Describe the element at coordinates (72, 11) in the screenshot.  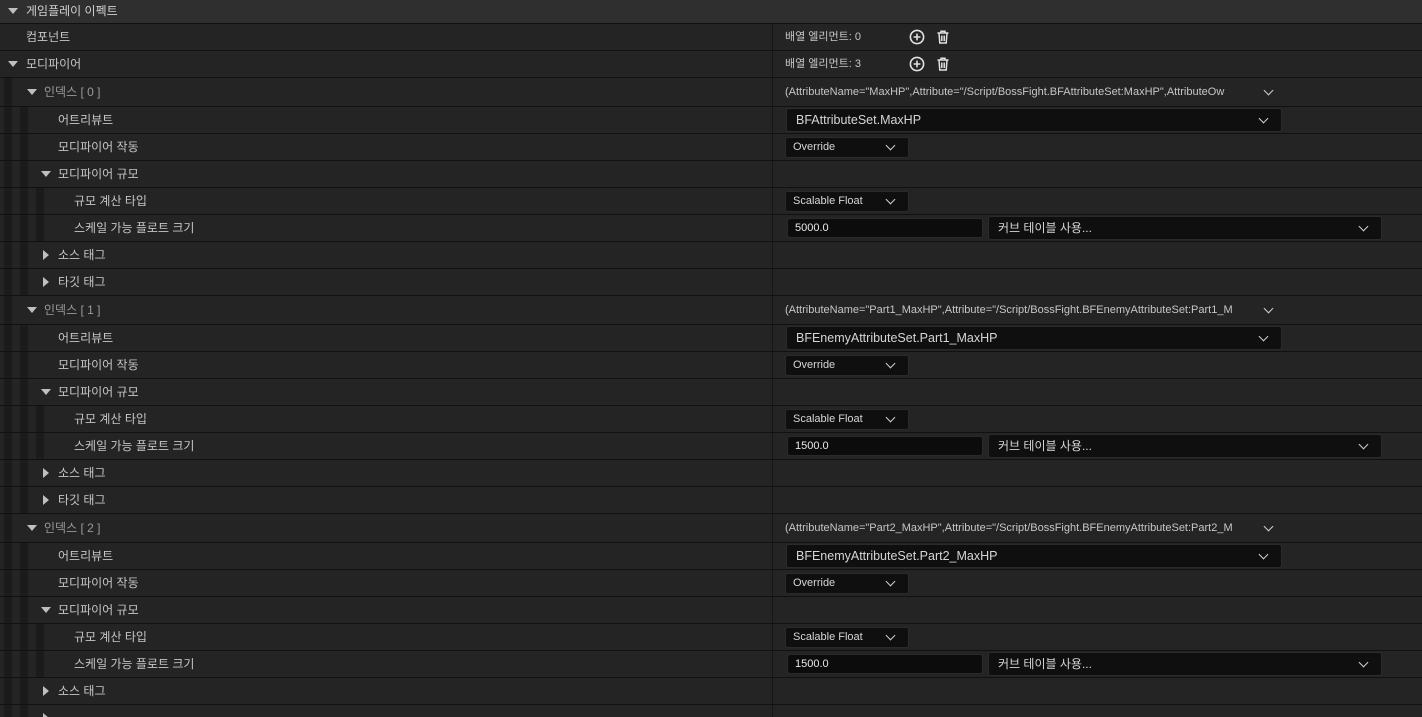
I see `section-title: 게임플레이 이펙트` at that location.